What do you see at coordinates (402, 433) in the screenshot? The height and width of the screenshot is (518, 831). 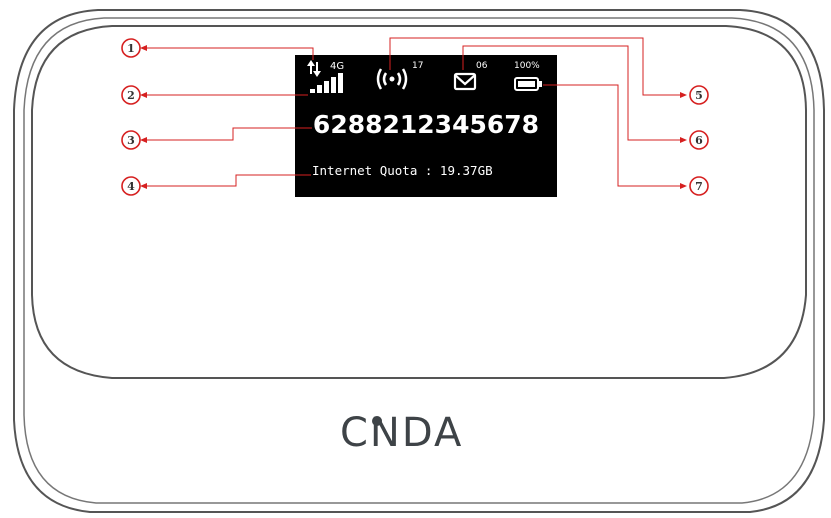 I see `brand-logo: CNDA` at bounding box center [402, 433].